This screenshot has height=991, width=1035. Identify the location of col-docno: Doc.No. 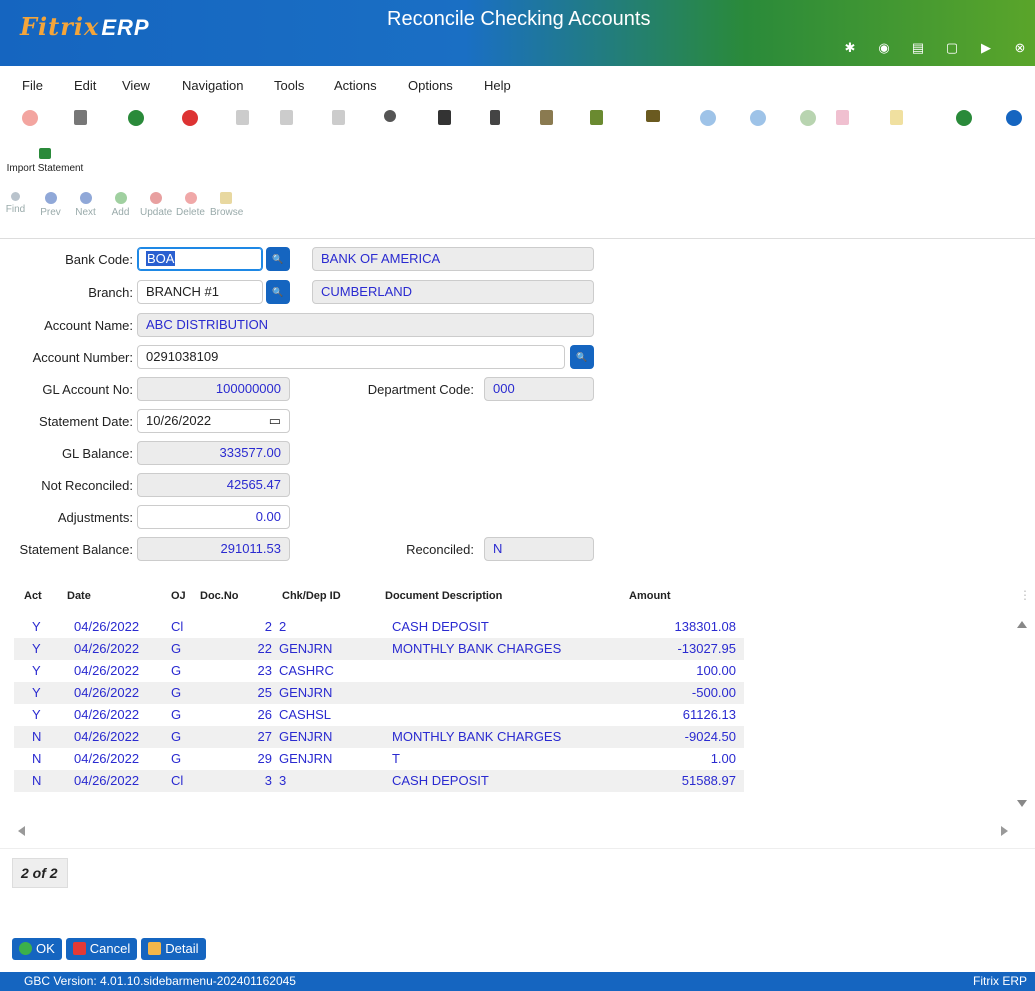
(219, 596).